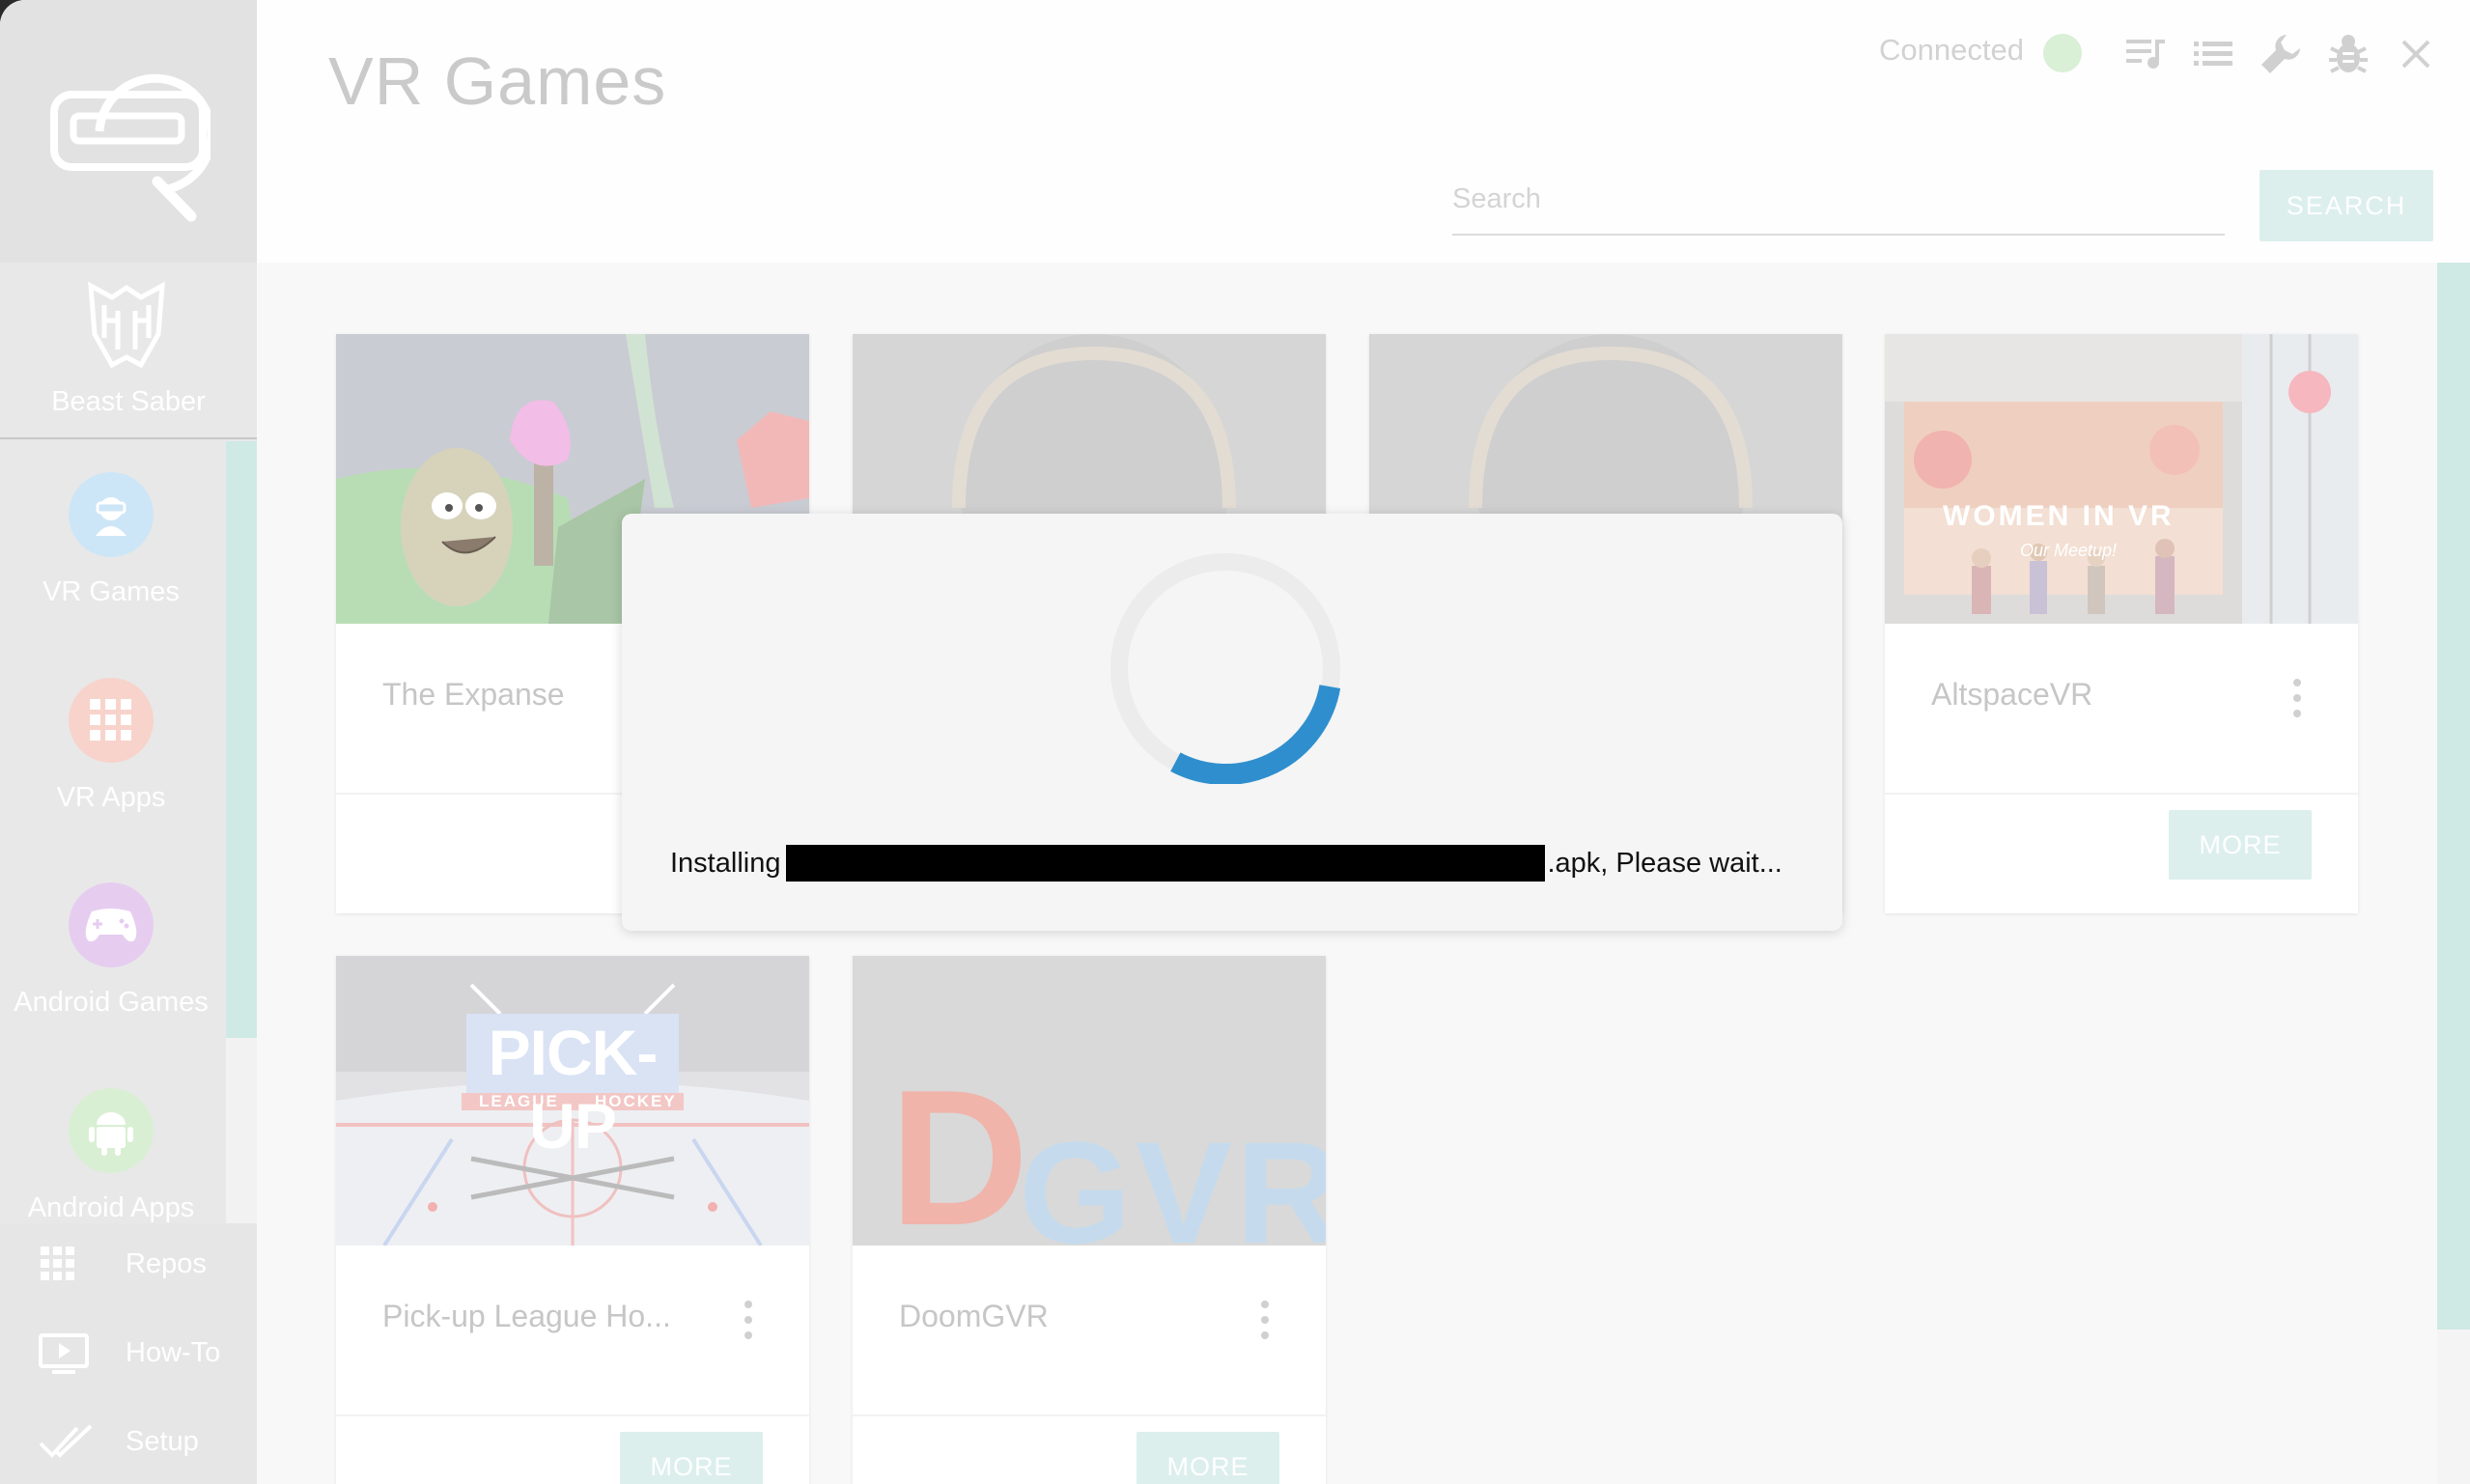 This screenshot has height=1484, width=2470. What do you see at coordinates (1166, 864) in the screenshot?
I see `redacted-filename` at bounding box center [1166, 864].